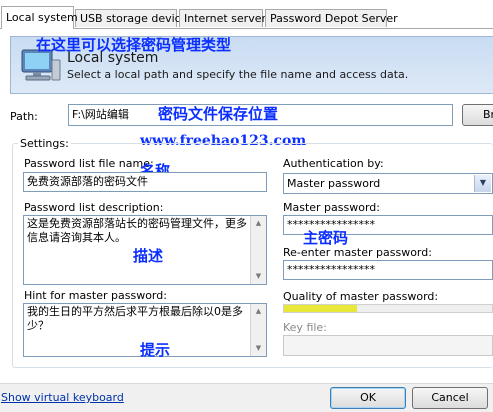 This screenshot has width=493, height=412. What do you see at coordinates (258, 250) in the screenshot?
I see `description-scrollbar: ▲ ▼` at bounding box center [258, 250].